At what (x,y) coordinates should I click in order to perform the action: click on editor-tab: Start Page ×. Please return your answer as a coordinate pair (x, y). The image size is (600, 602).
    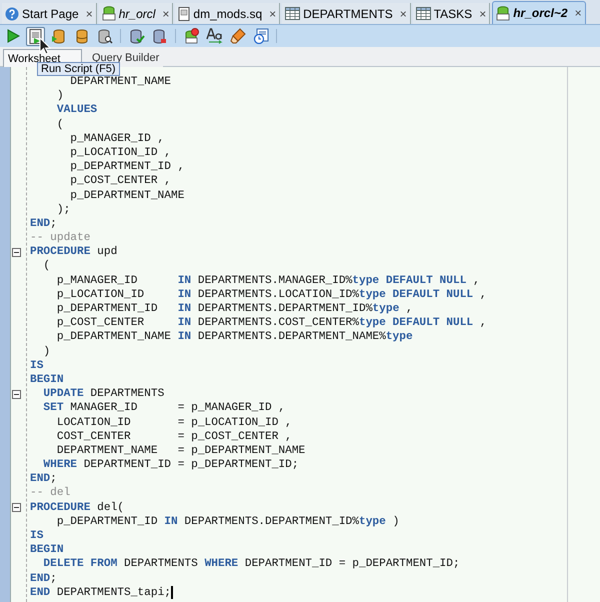
    Looking at the image, I should click on (49, 13).